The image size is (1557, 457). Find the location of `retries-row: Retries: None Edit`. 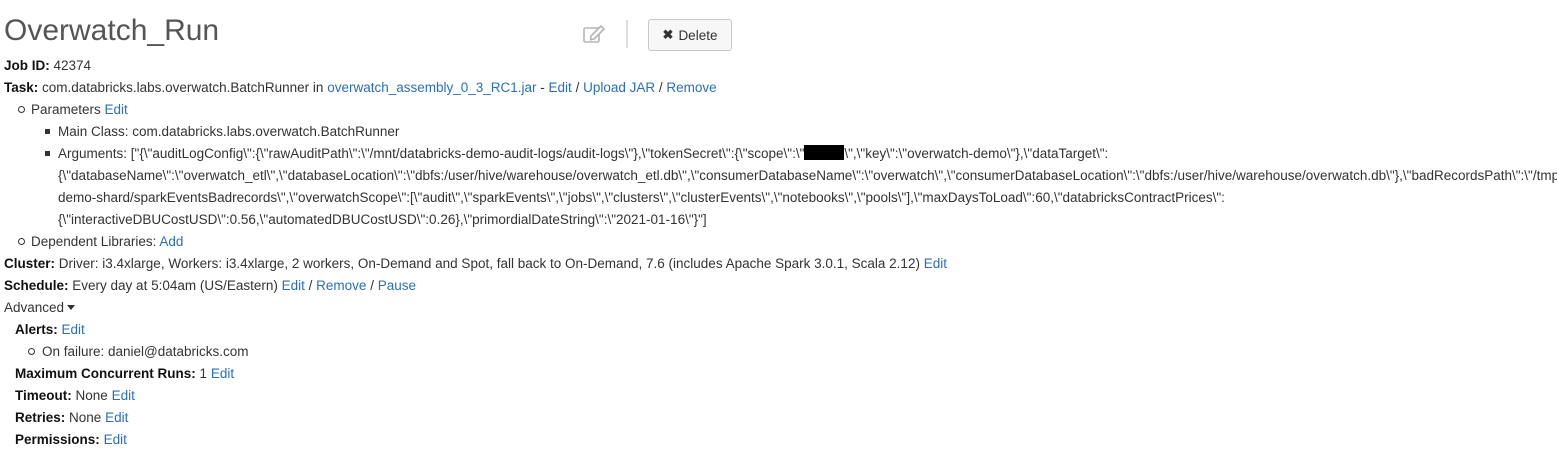

retries-row: Retries: None Edit is located at coordinates (71, 418).